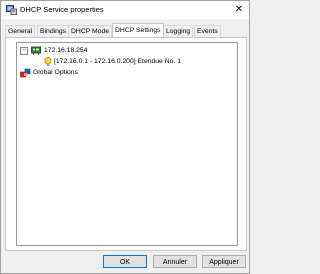  Describe the element at coordinates (90, 31) in the screenshot. I see `tab-dhcp-mode: DHCP Mode` at that location.